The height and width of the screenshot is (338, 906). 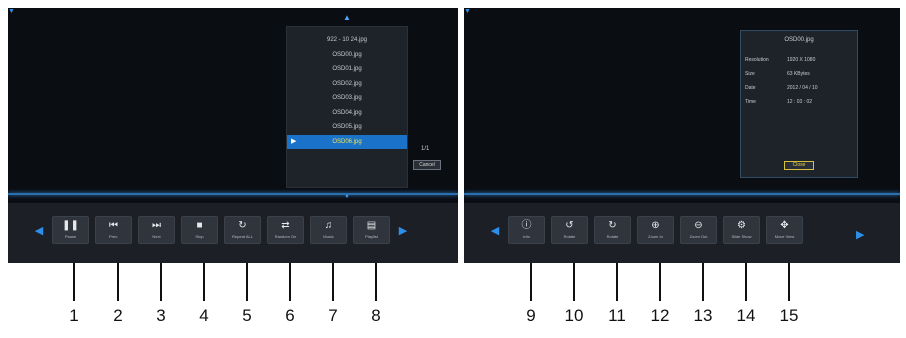 I want to click on info-title: OSD00.jpg, so click(x=799, y=40).